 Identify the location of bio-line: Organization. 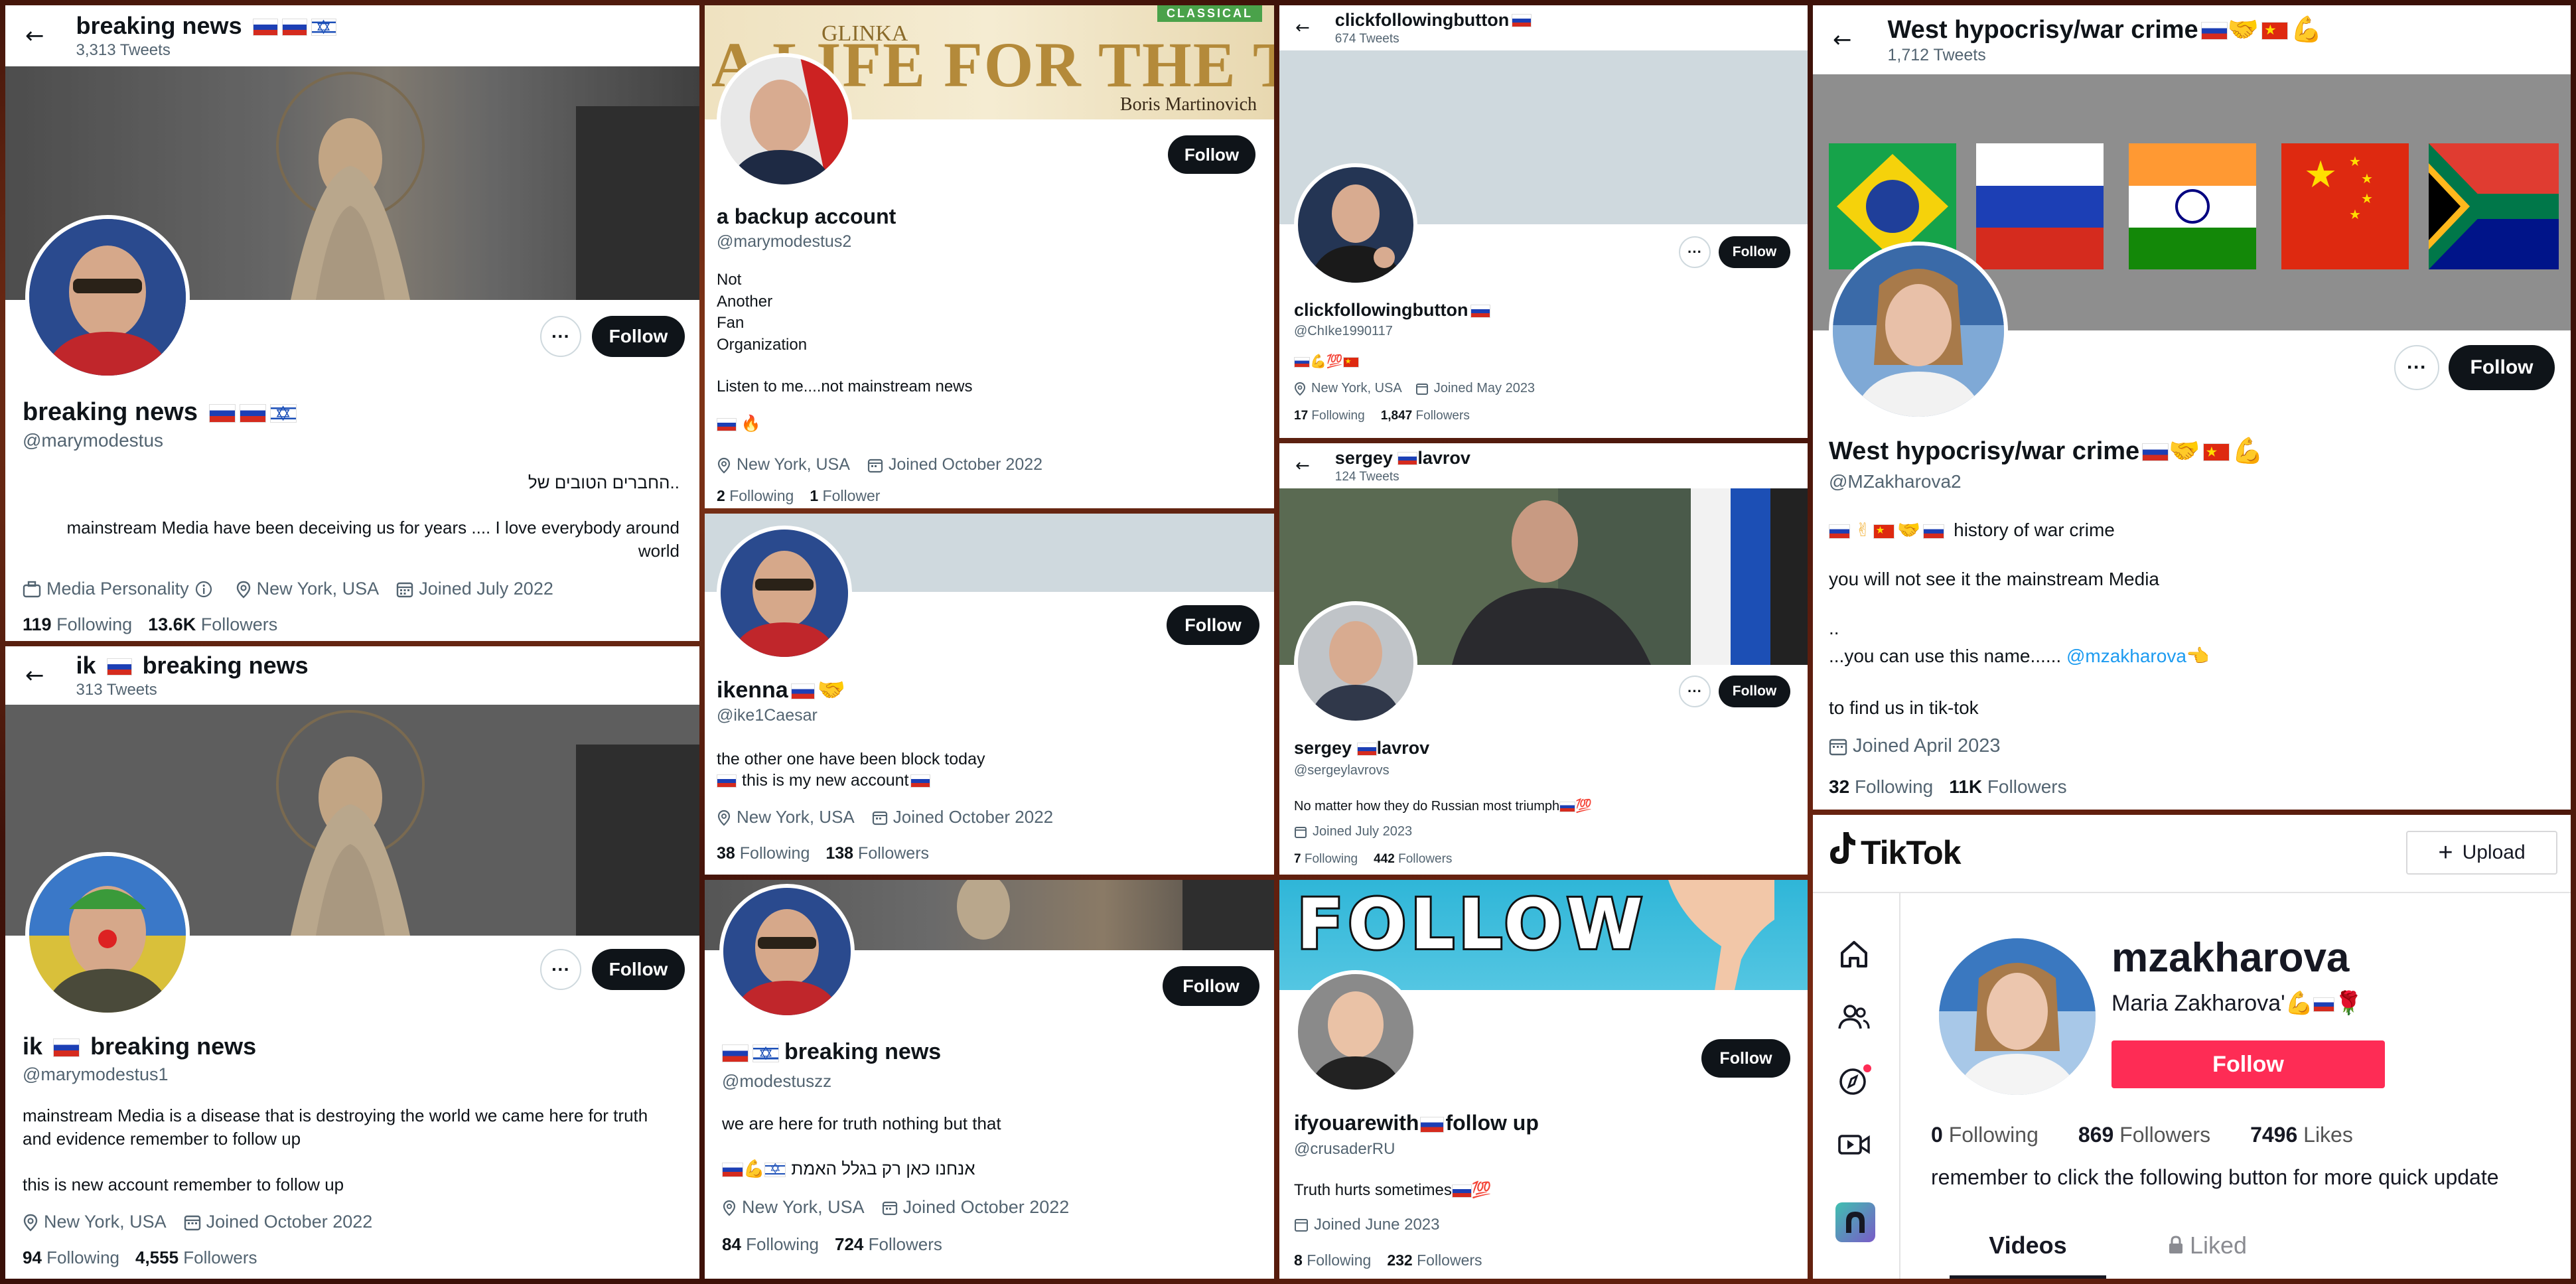
(762, 344).